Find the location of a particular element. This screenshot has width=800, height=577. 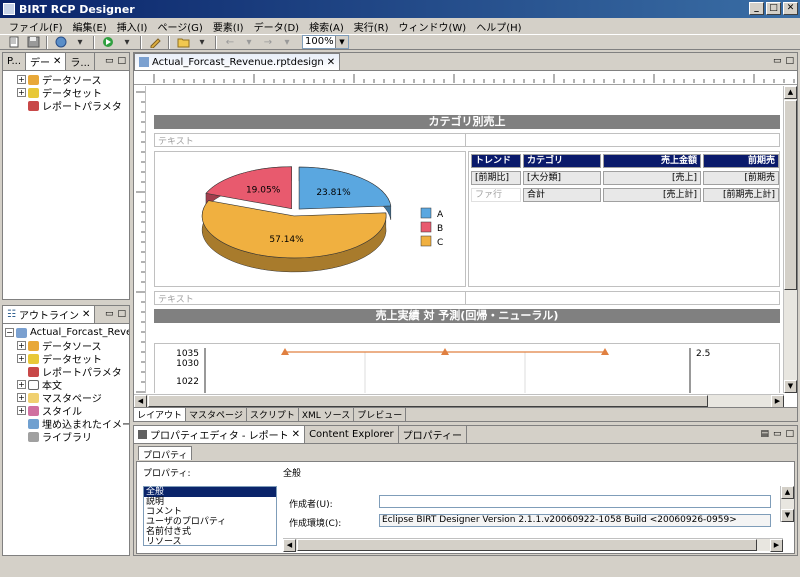

menu-data: データ(D) is located at coordinates (277, 26).